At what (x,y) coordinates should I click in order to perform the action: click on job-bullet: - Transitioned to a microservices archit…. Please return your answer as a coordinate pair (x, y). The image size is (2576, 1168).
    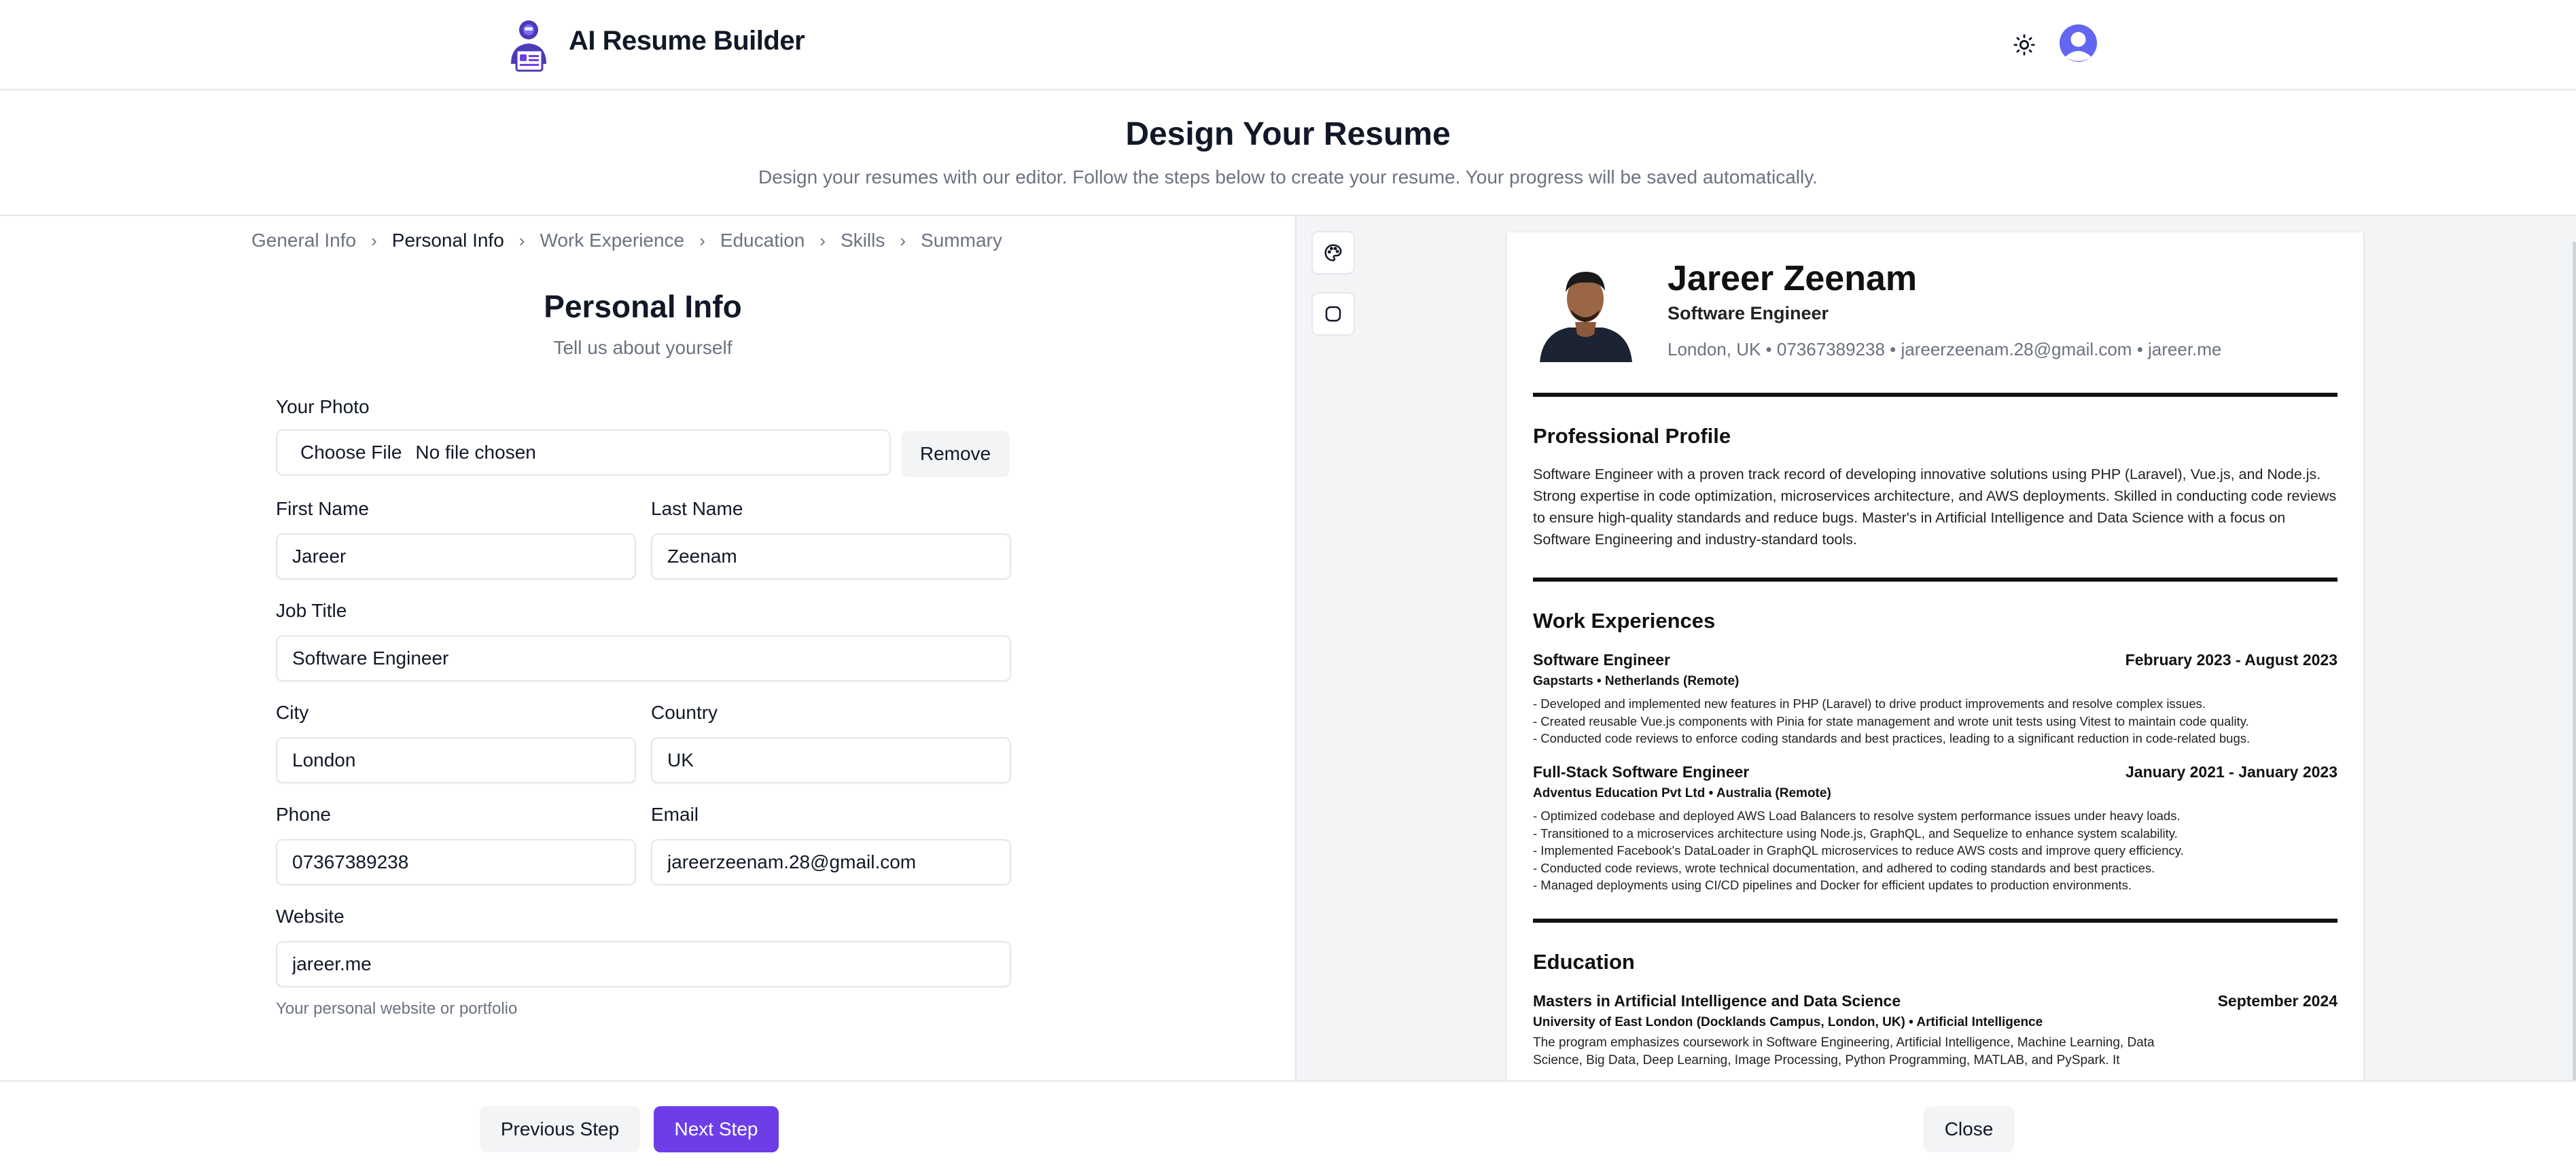
    Looking at the image, I should click on (1855, 833).